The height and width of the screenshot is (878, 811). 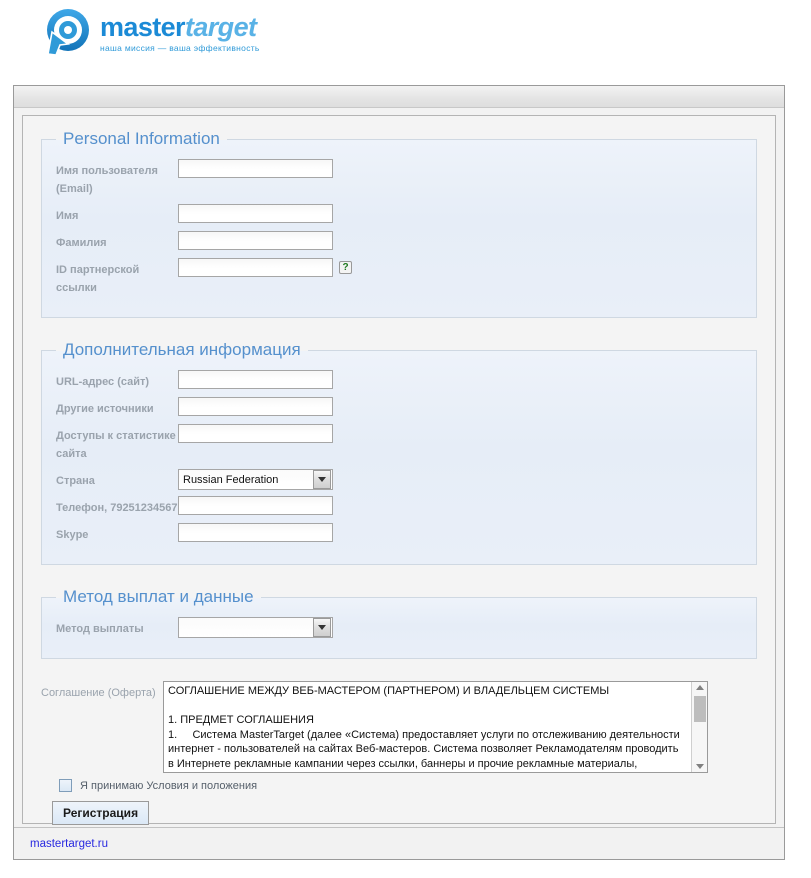 What do you see at coordinates (69, 844) in the screenshot?
I see `footer-site-link: mastertarget.ru` at bounding box center [69, 844].